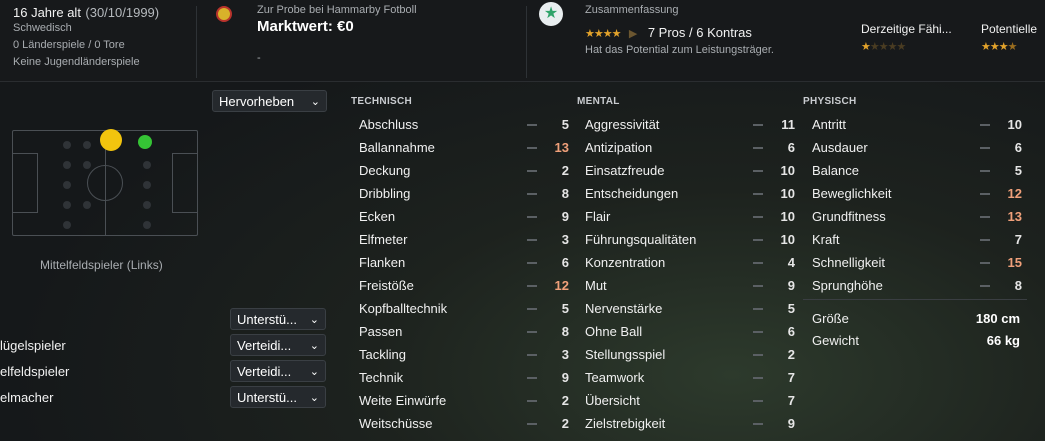  What do you see at coordinates (917, 124) in the screenshot?
I see `attribute-row: Antritt 10` at bounding box center [917, 124].